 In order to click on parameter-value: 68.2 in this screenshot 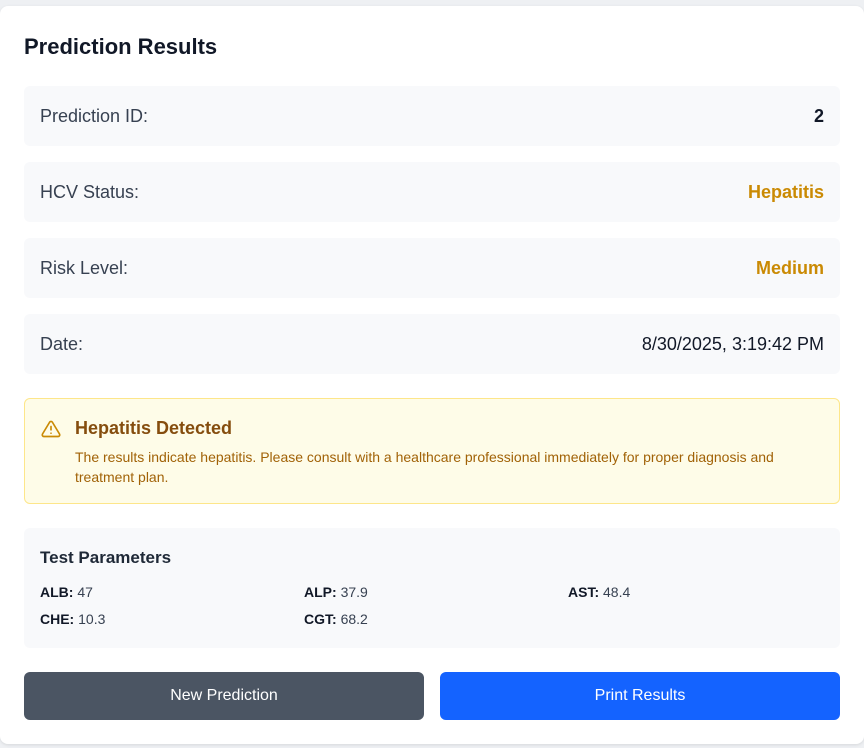, I will do `click(354, 619)`.